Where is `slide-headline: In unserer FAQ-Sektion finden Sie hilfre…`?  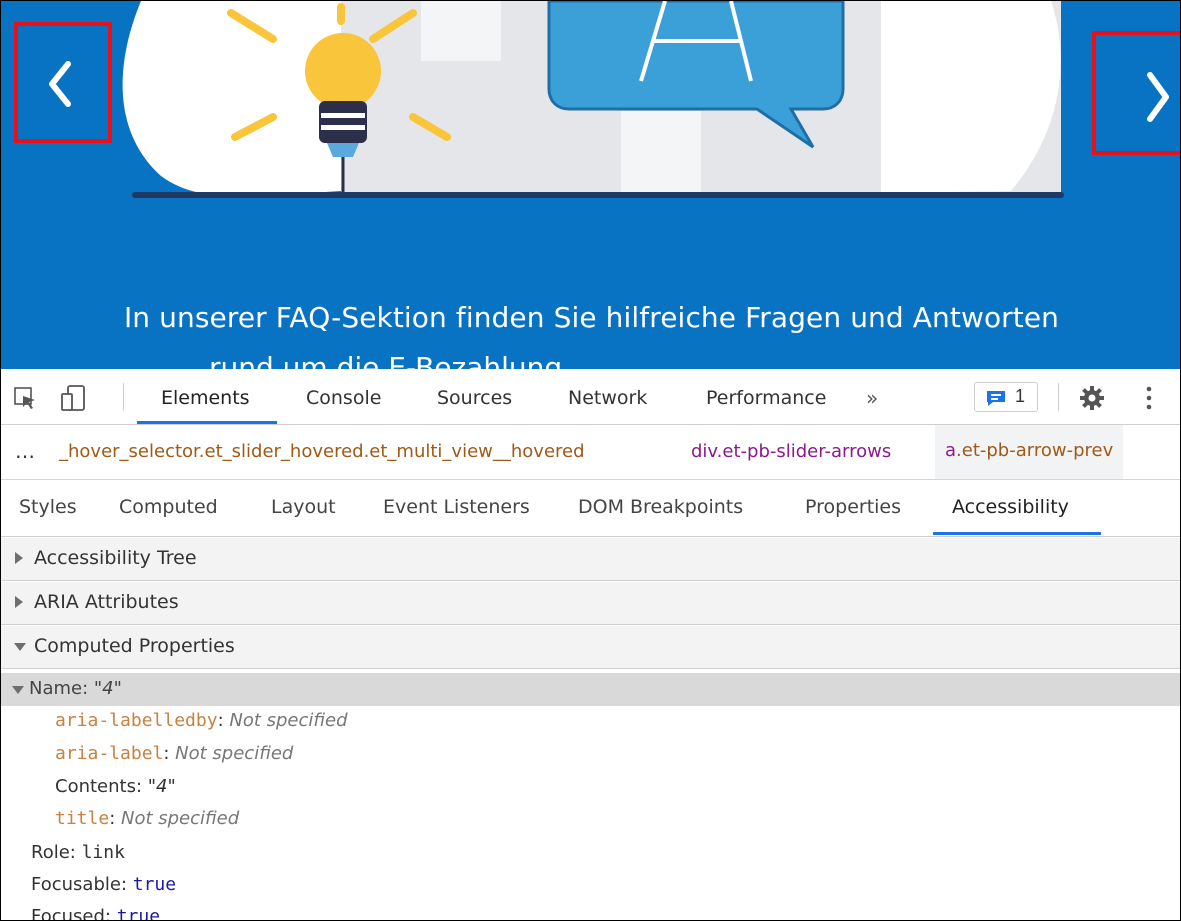
slide-headline: In unserer FAQ-Sektion finden Sie hilfre… is located at coordinates (591, 317).